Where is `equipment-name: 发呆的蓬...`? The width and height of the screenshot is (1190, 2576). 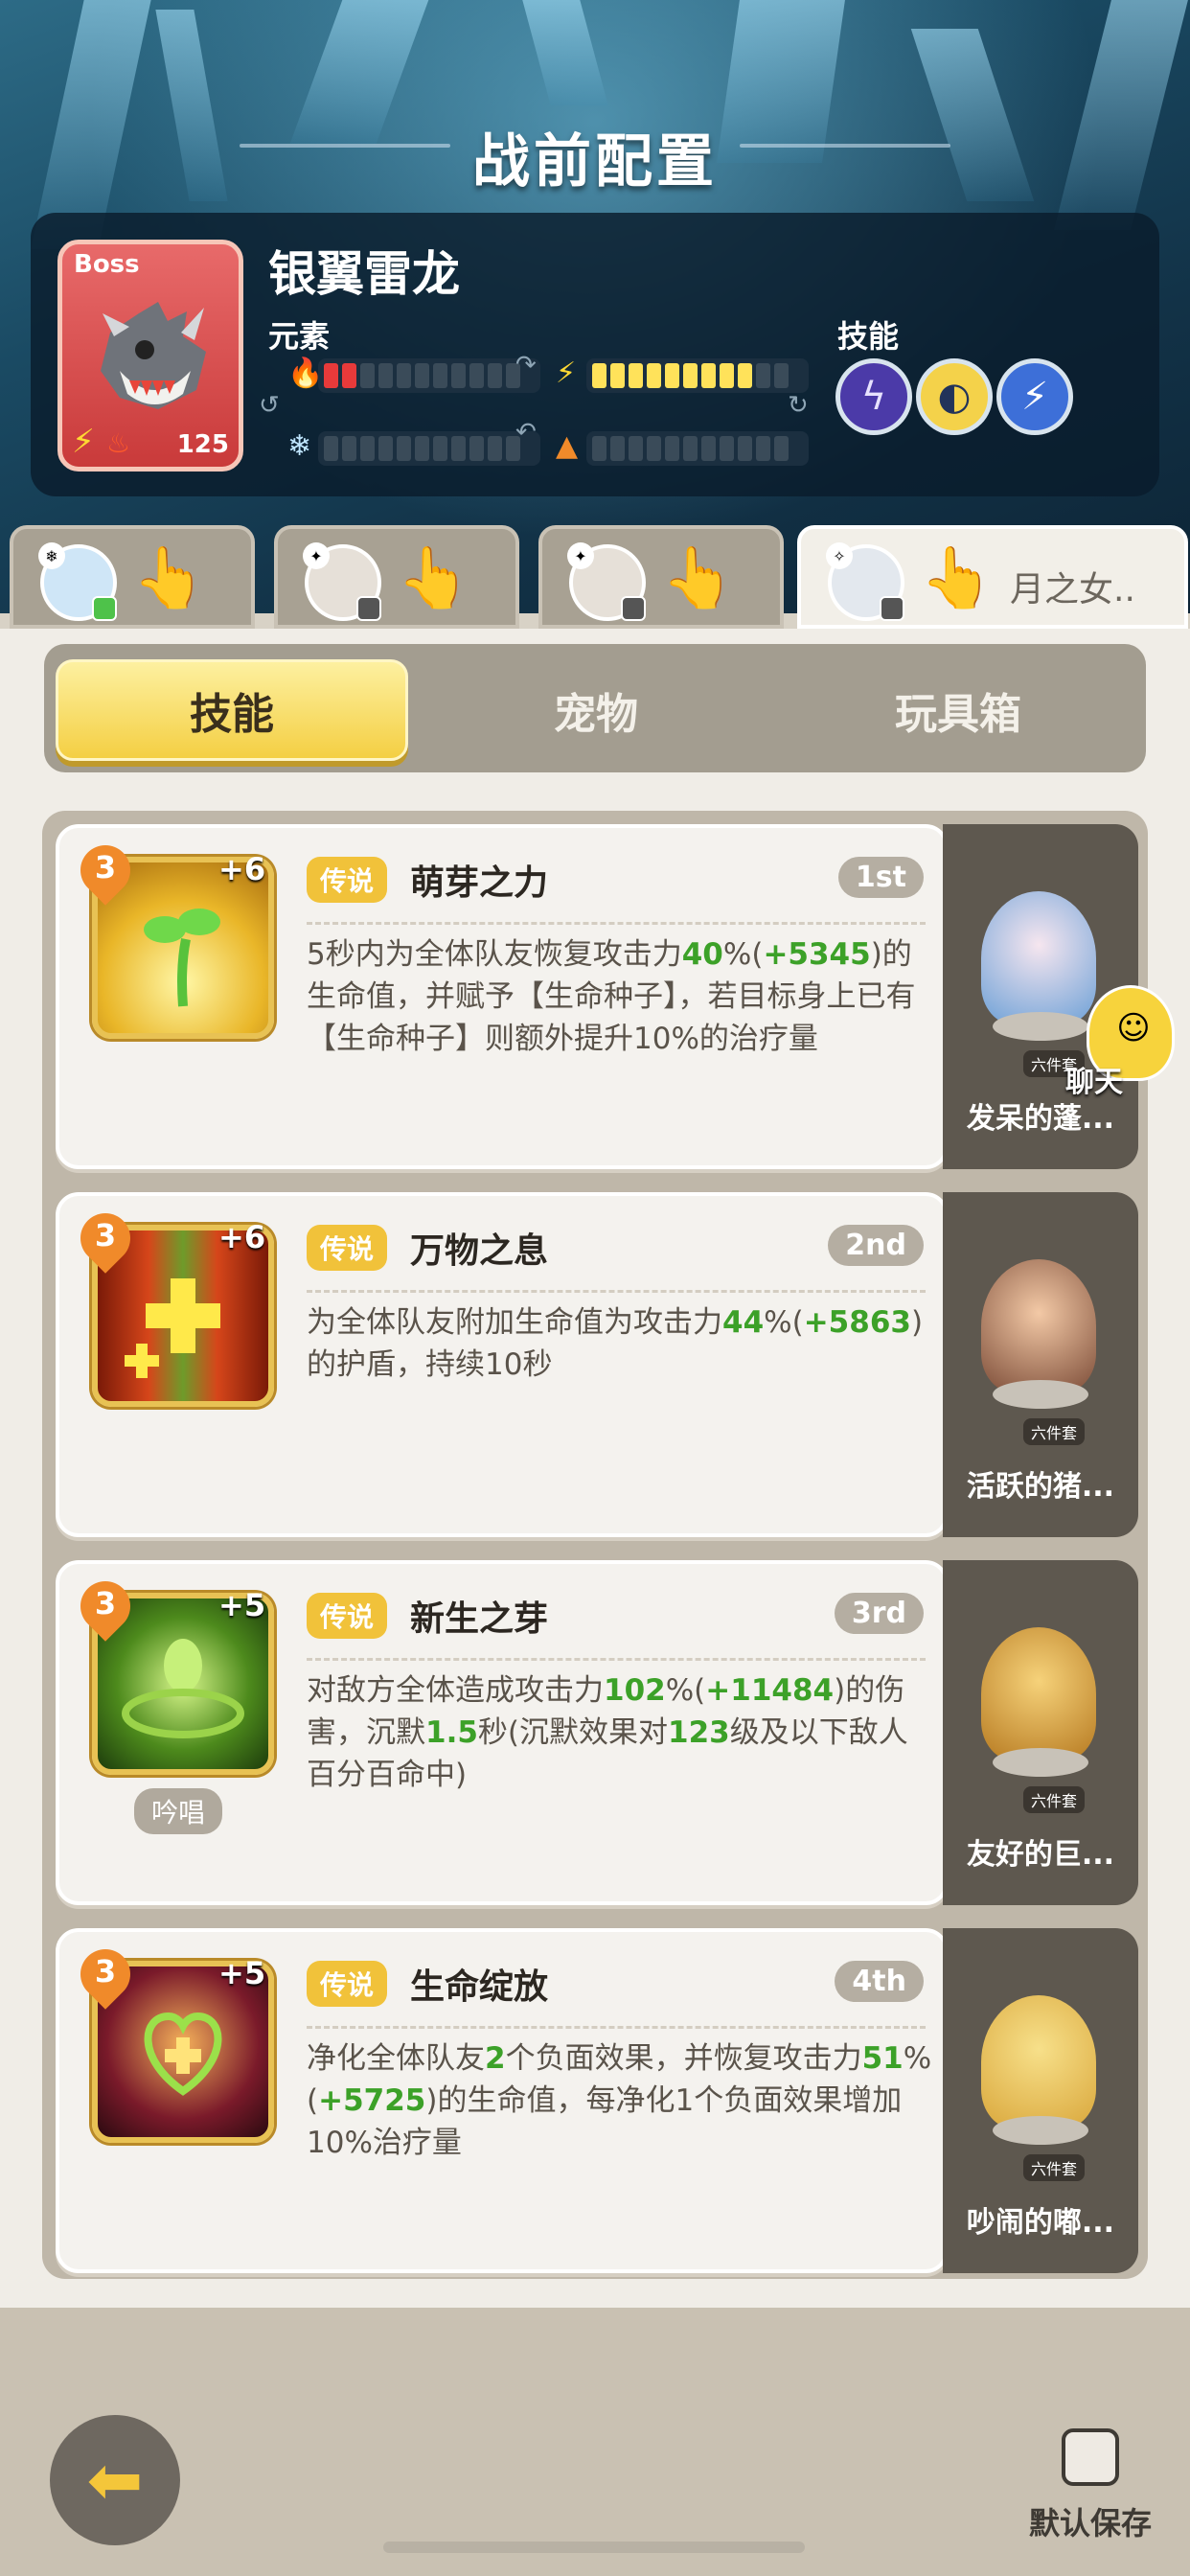
equipment-name: 发呆的蓬... is located at coordinates (1040, 1119).